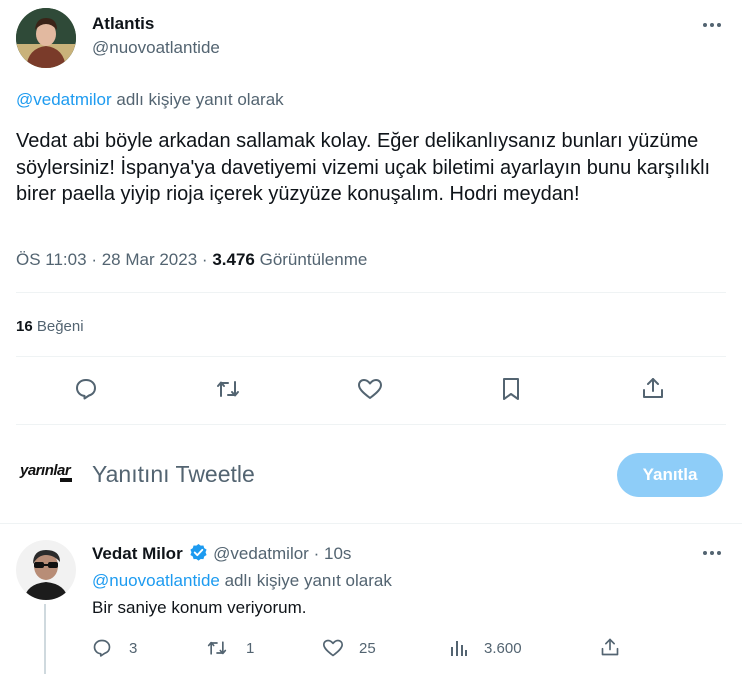  I want to click on tweet-date: 28 Mar 2023, so click(149, 259).